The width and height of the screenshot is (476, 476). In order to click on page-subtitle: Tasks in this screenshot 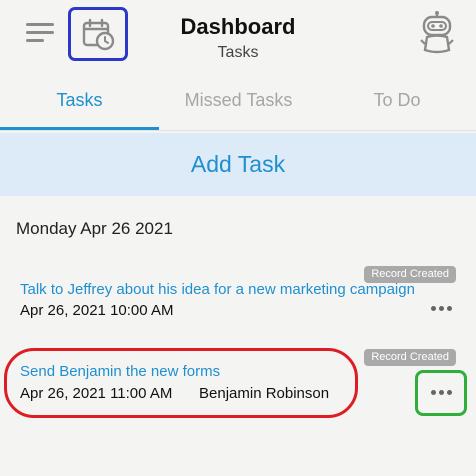, I will do `click(238, 52)`.